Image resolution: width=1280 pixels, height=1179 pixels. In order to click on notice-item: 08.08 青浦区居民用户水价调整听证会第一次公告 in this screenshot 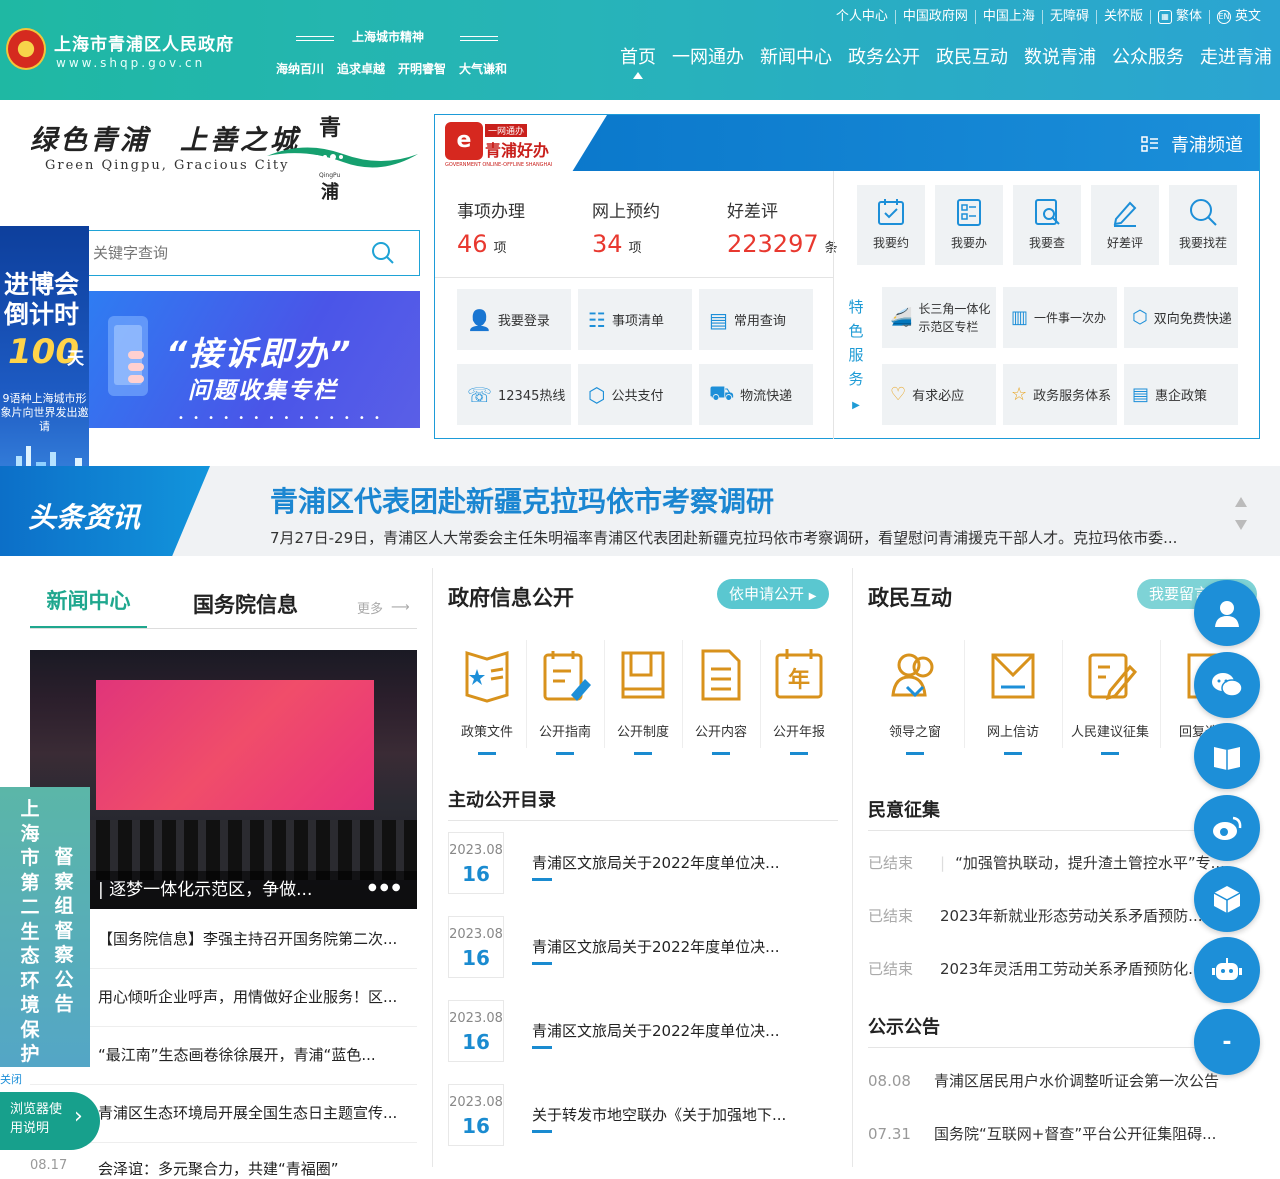, I will do `click(1063, 1080)`.